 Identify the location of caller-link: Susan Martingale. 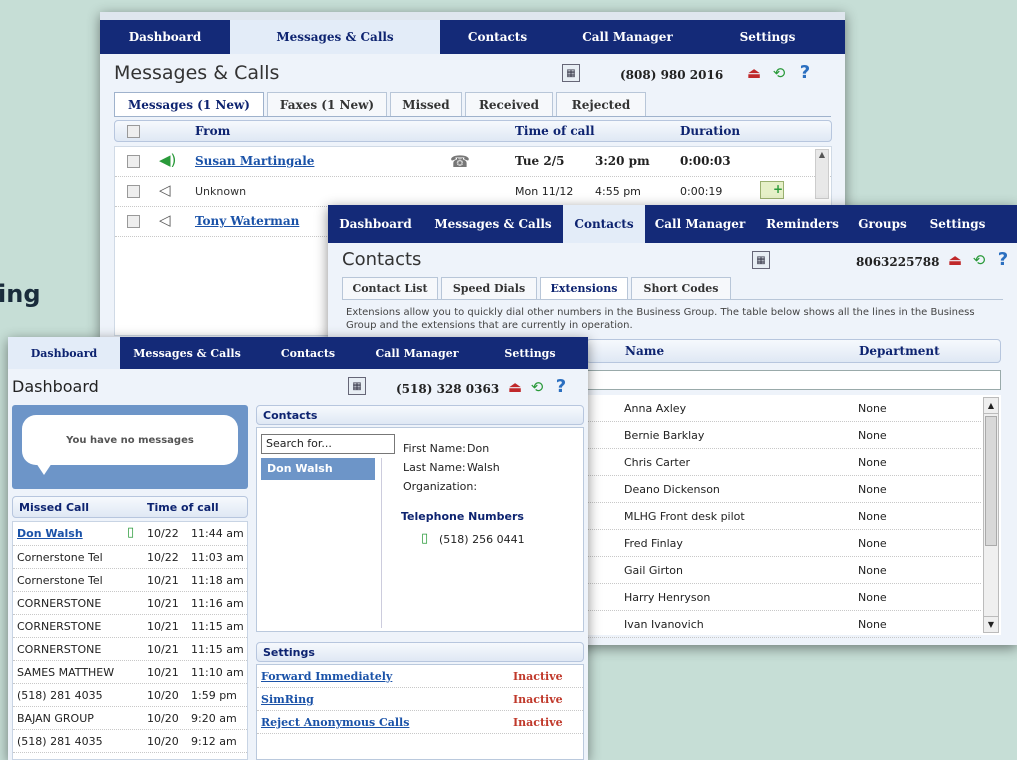
(254, 161).